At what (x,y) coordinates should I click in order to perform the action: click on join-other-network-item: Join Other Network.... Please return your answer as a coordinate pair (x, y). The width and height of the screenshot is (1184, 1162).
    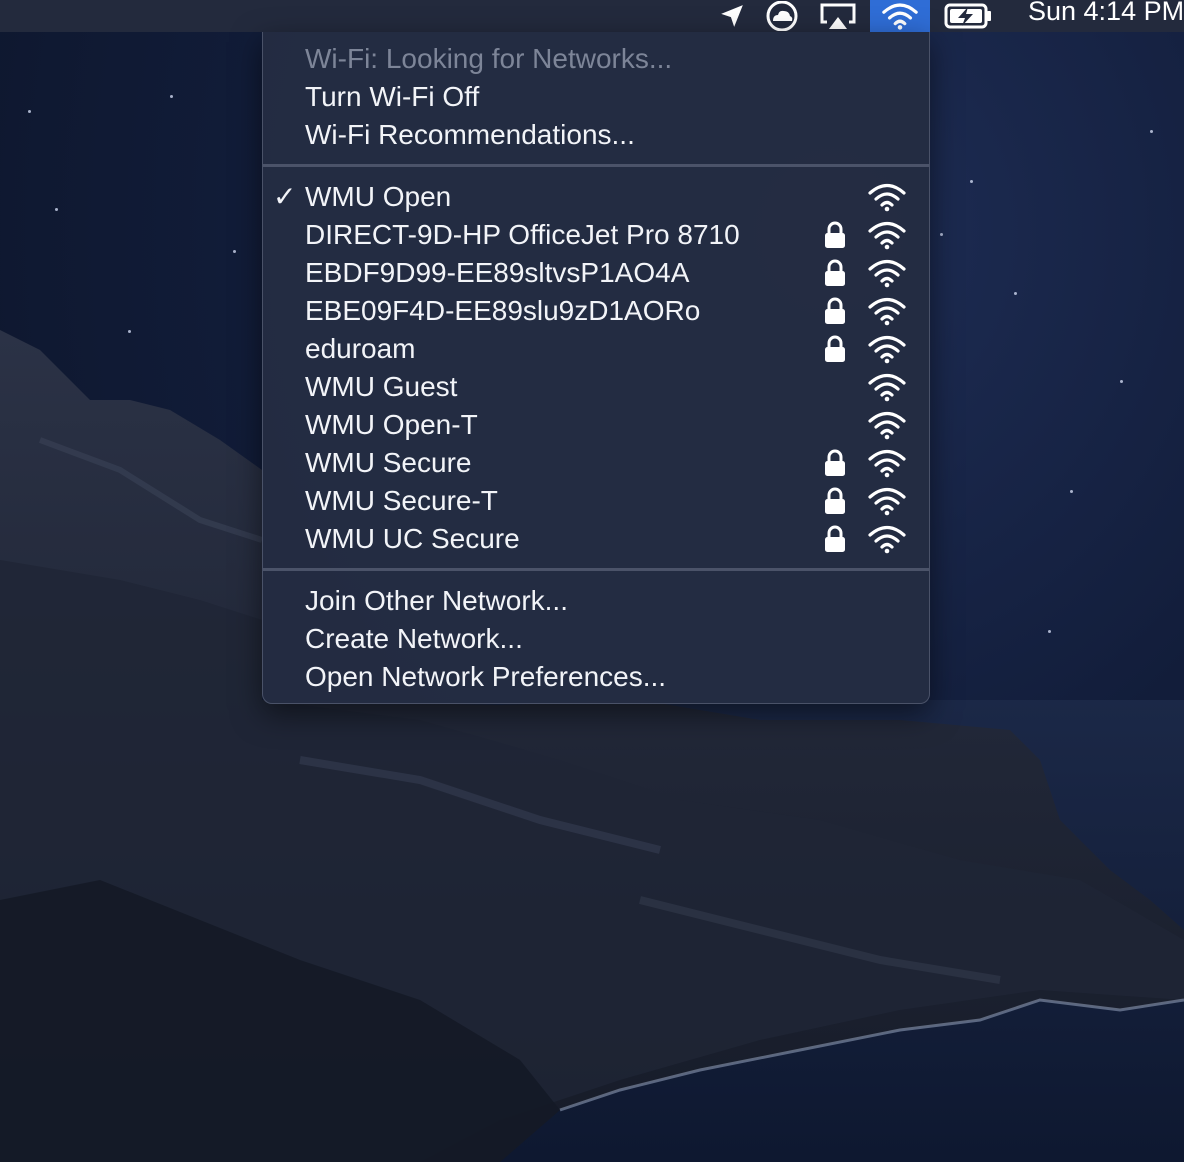
    Looking at the image, I should click on (596, 601).